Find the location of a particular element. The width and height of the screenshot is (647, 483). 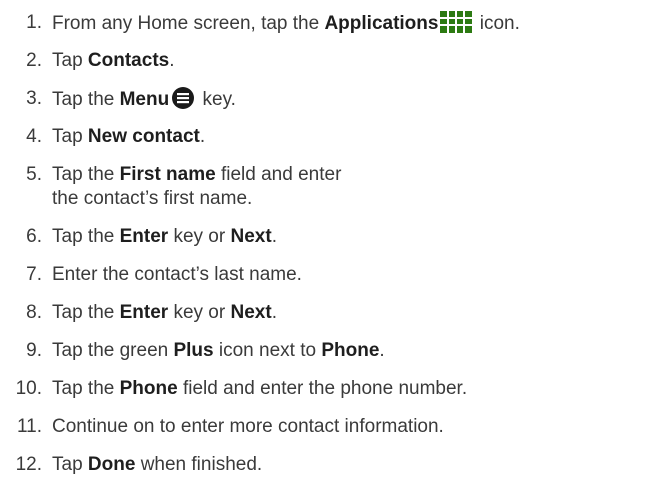

step-keyword: New contact is located at coordinates (143, 136).